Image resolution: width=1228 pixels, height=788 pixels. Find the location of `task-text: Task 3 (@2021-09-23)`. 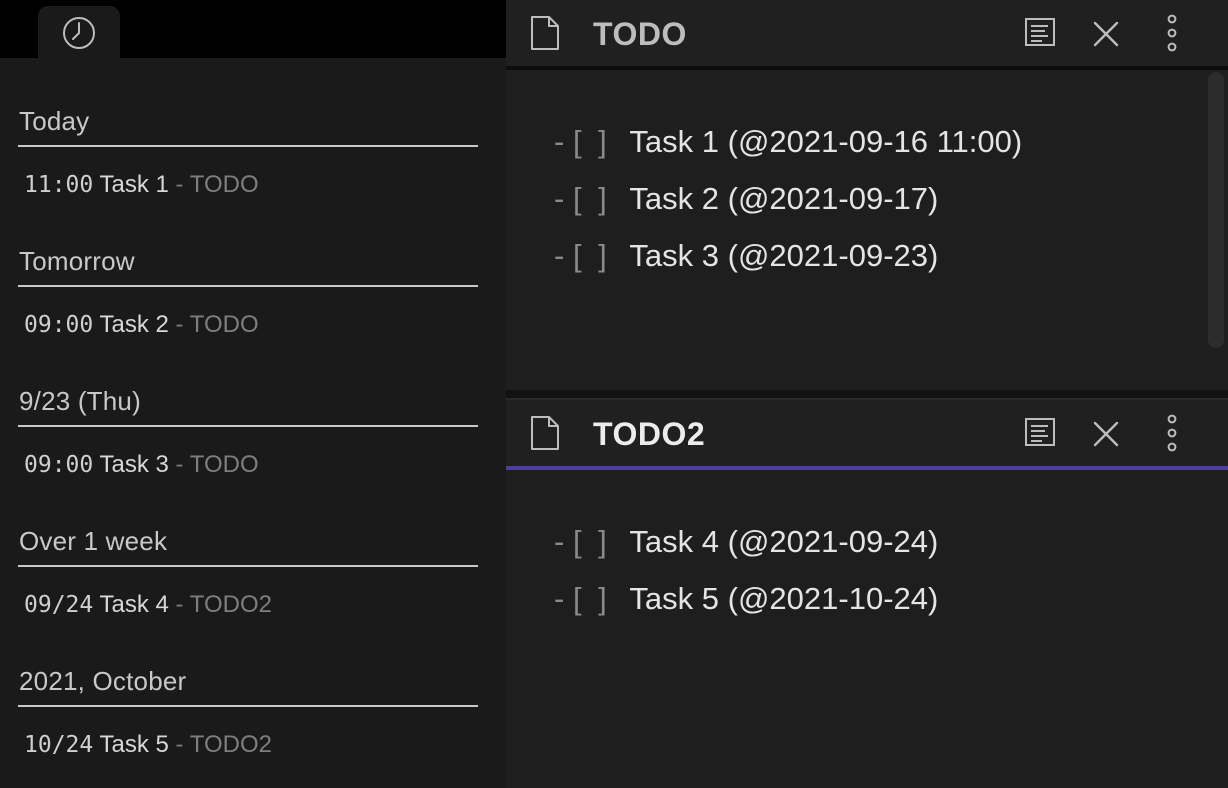

task-text: Task 3 (@2021-09-23) is located at coordinates (784, 255).